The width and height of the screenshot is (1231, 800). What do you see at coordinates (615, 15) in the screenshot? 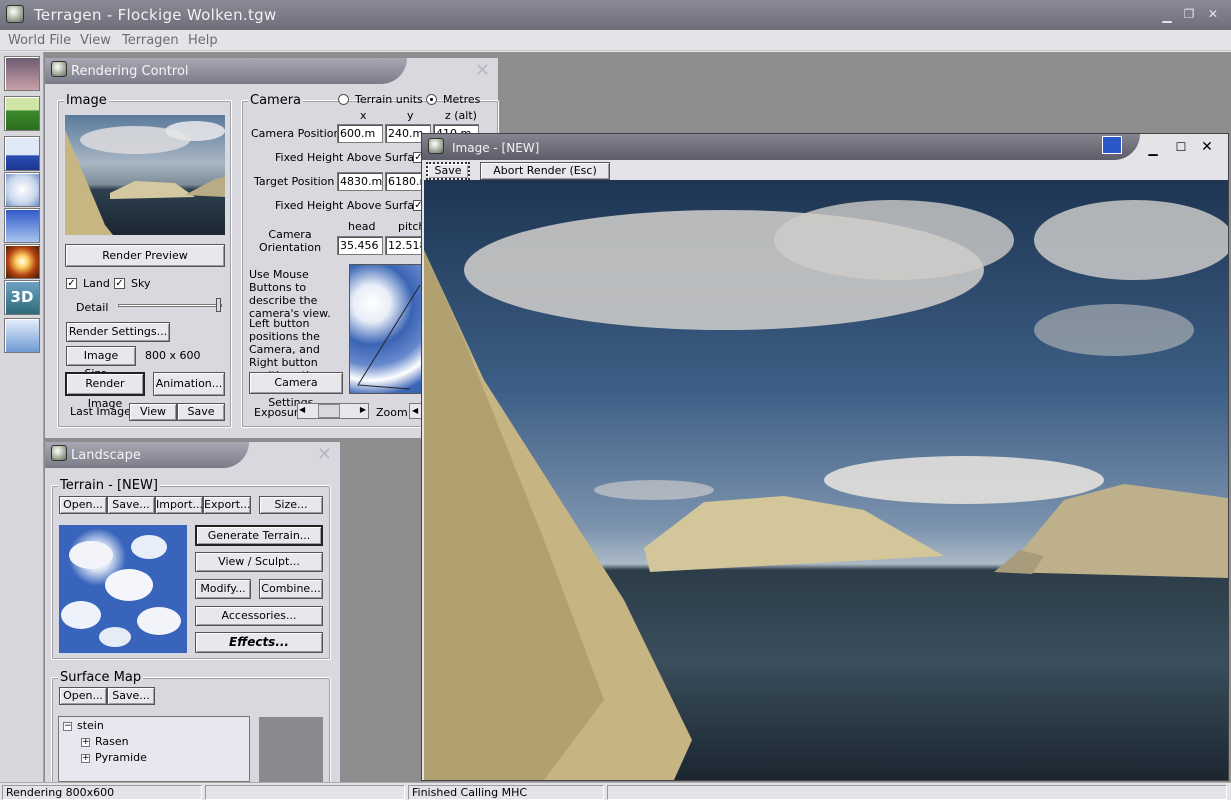
I see `app-title-bar: Terragen - Flockige Wolken.tgw ▁ ❐ ✕` at bounding box center [615, 15].